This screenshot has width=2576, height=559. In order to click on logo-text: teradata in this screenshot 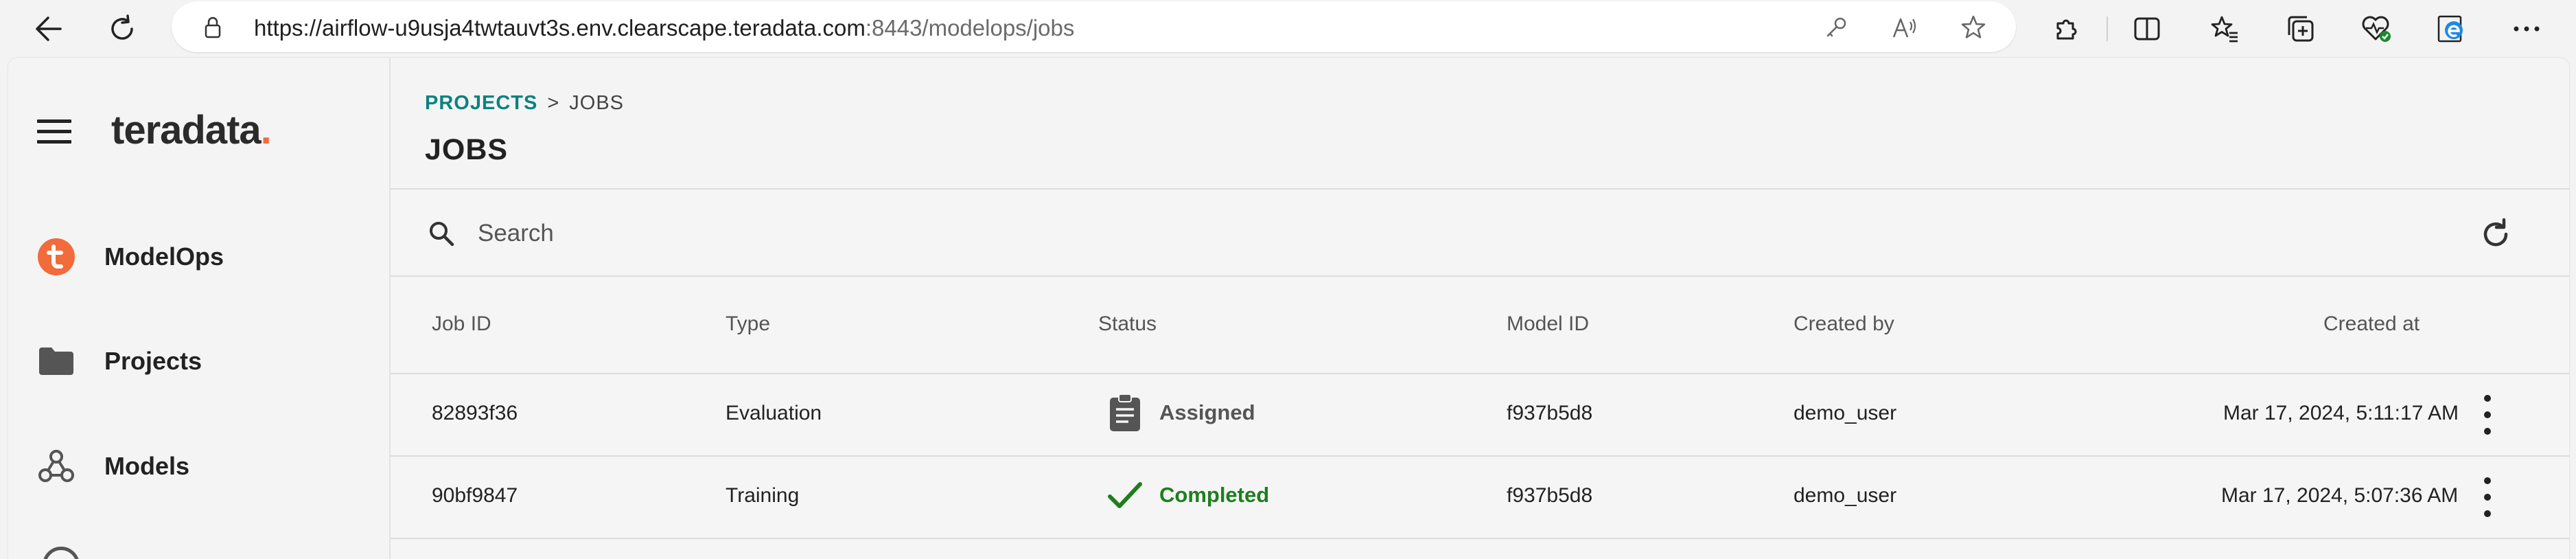, I will do `click(186, 130)`.